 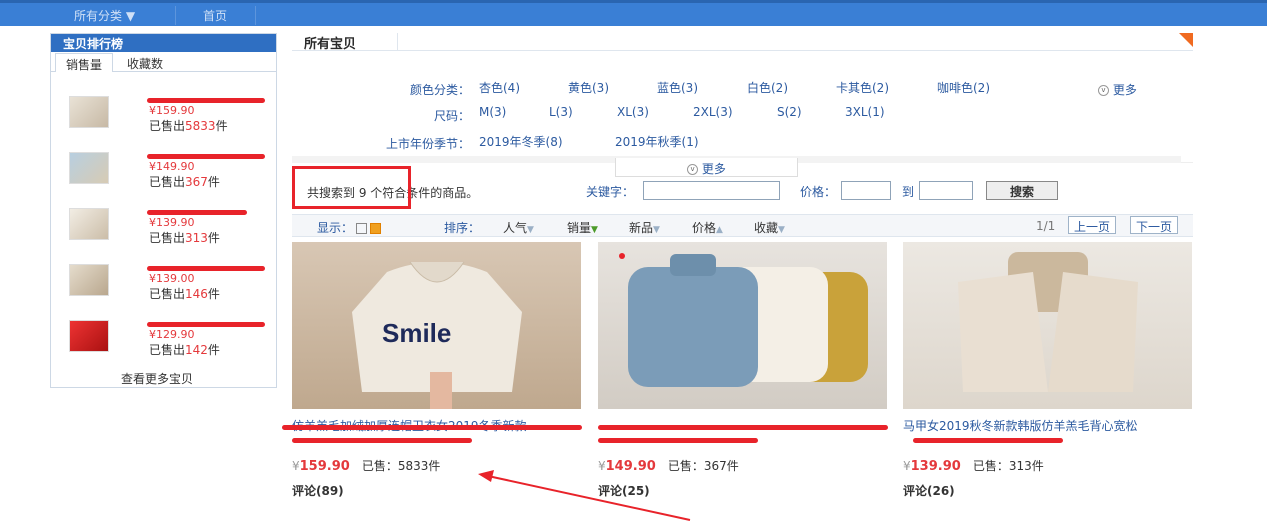 What do you see at coordinates (584, 495) in the screenshot?
I see `annotation-arrow` at bounding box center [584, 495].